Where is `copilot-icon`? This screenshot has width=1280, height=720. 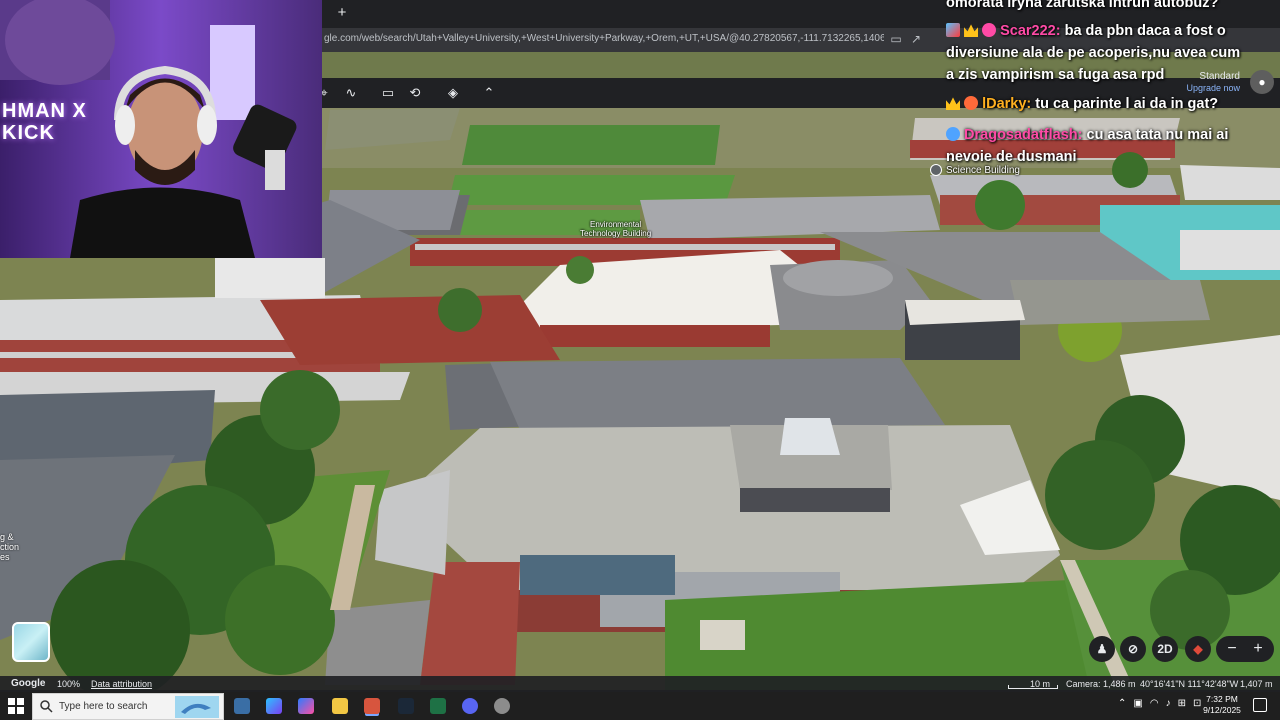 copilot-icon is located at coordinates (274, 706).